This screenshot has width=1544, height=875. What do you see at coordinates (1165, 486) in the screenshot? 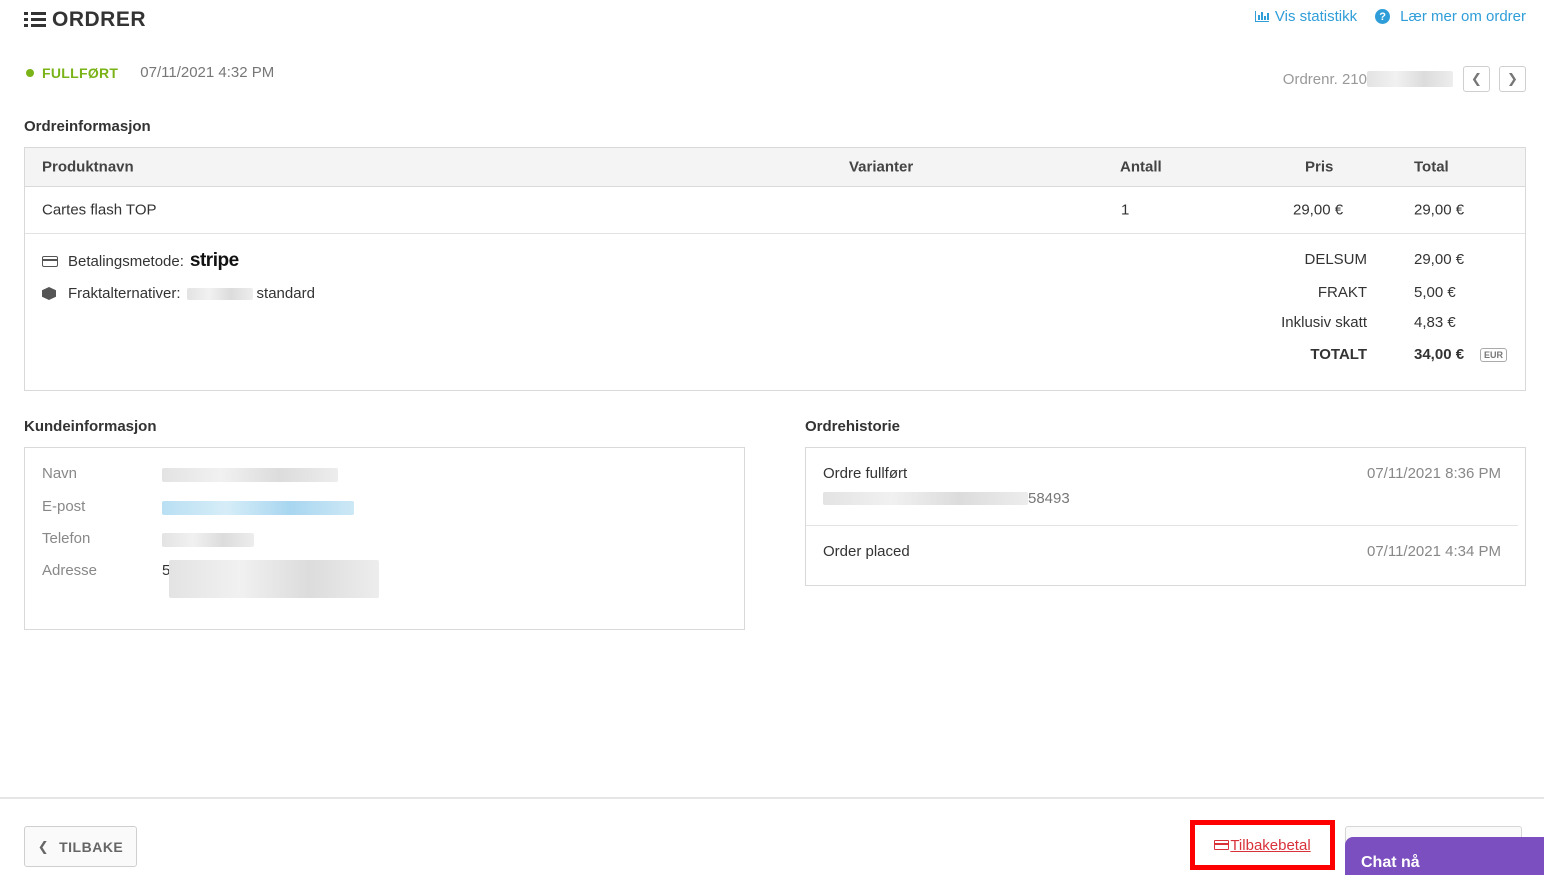
I see `history-item: Ordre fullført 07/11/2021 8:36 PM 58493` at bounding box center [1165, 486].